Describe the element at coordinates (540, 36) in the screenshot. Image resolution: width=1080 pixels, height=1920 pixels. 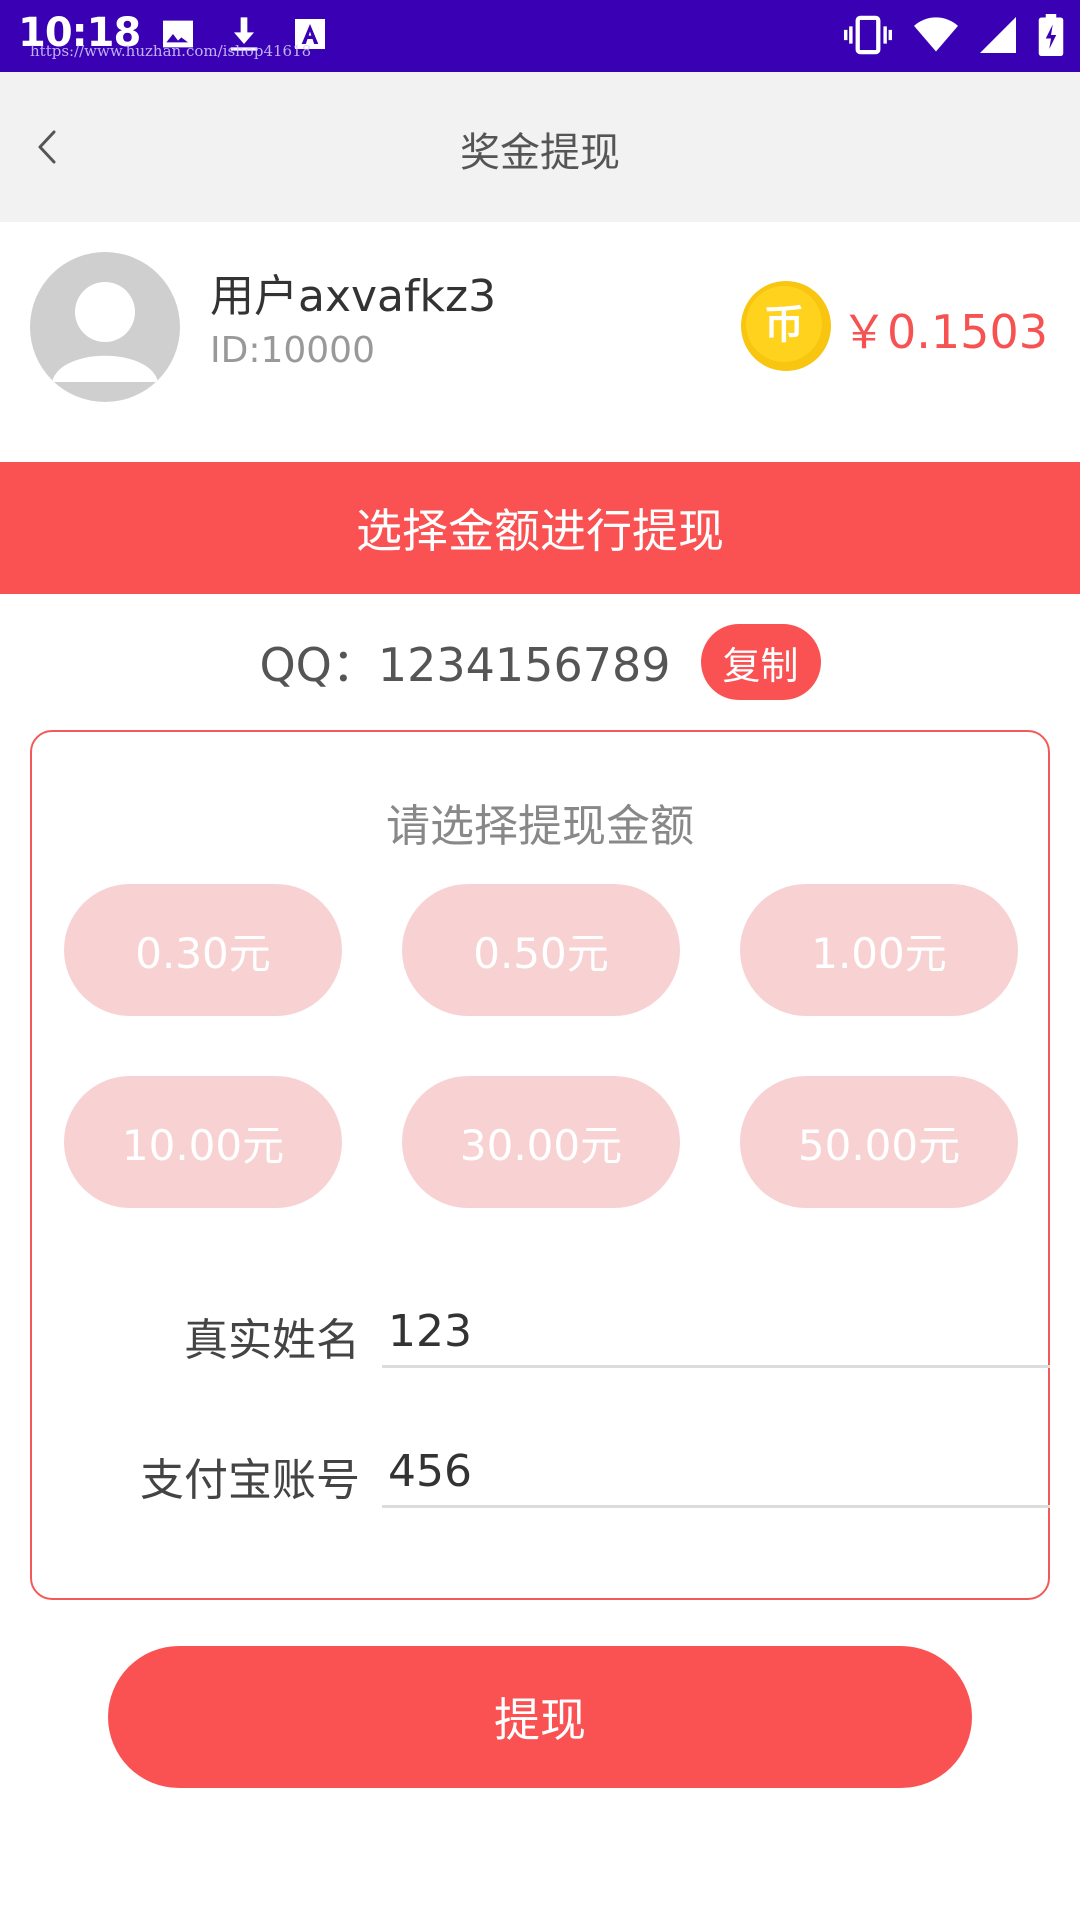
I see `status-bar: 10:18 https://www.huzhan.com/ishop41618` at that location.